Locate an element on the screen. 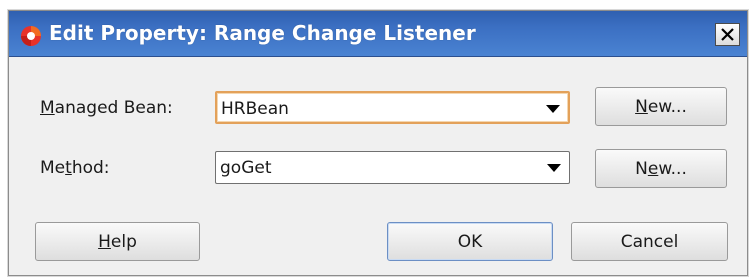 Image resolution: width=754 pixels, height=280 pixels. method-combo: goGet is located at coordinates (392, 167).